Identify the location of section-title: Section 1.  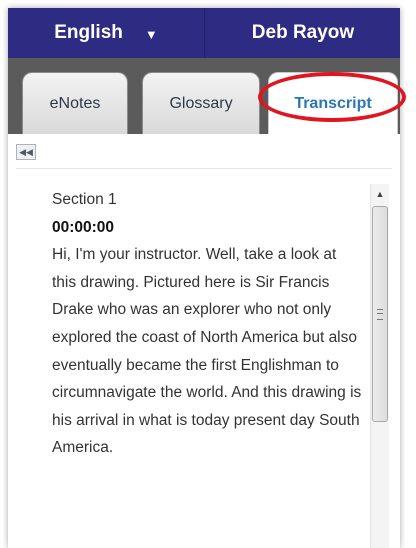
(84, 199).